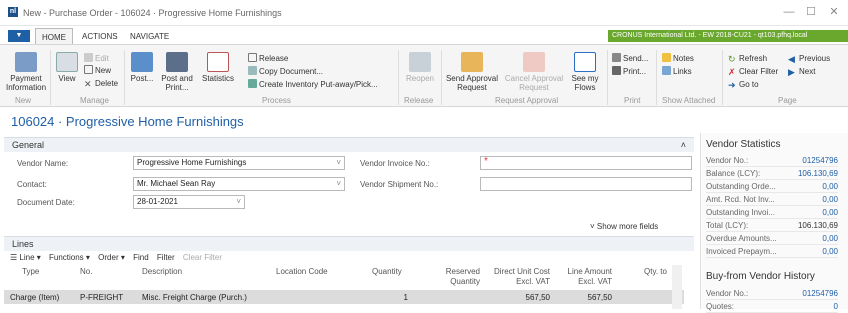 This screenshot has width=848, height=313. I want to click on column-header-location: Location Code, so click(306, 272).